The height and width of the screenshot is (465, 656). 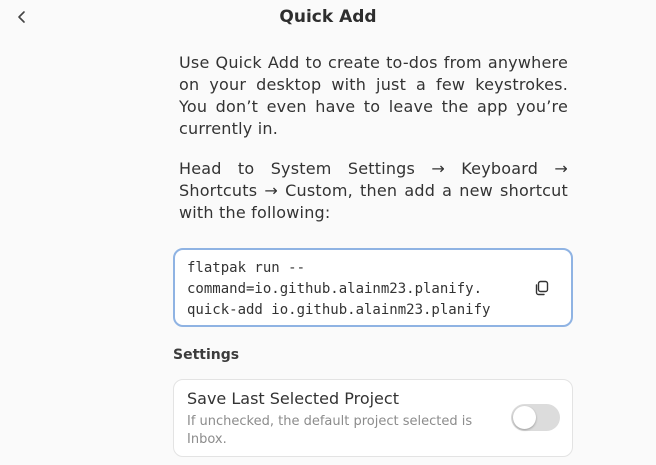 What do you see at coordinates (339, 310) in the screenshot?
I see `command-line: quick-add io.github.alainm23.planify` at bounding box center [339, 310].